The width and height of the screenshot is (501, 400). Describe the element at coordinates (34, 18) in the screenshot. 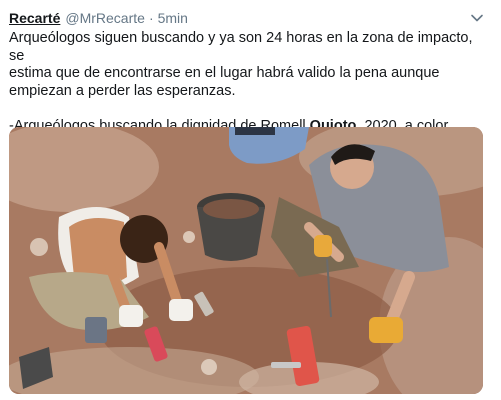

I see `author-name: Recarté` at that location.